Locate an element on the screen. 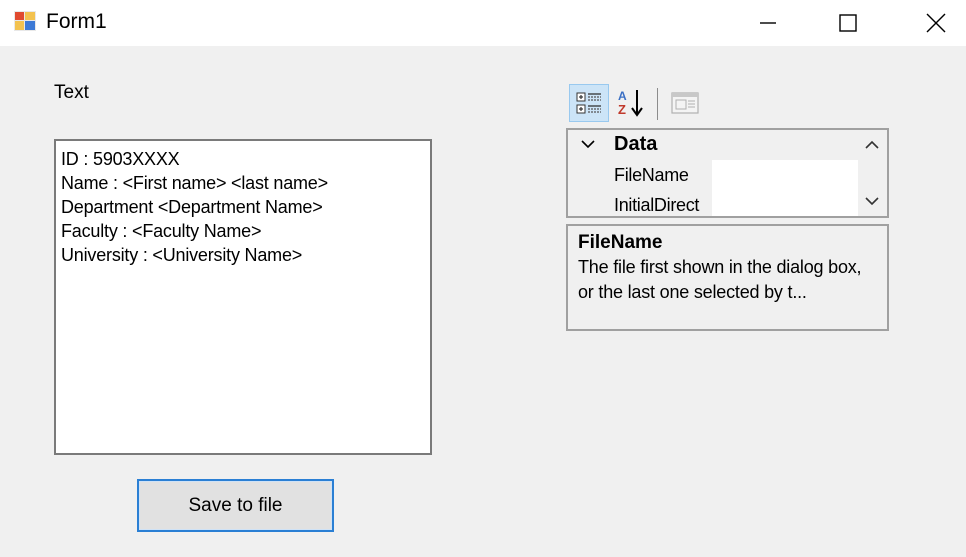 The height and width of the screenshot is (557, 966). close-button is located at coordinates (936, 23).